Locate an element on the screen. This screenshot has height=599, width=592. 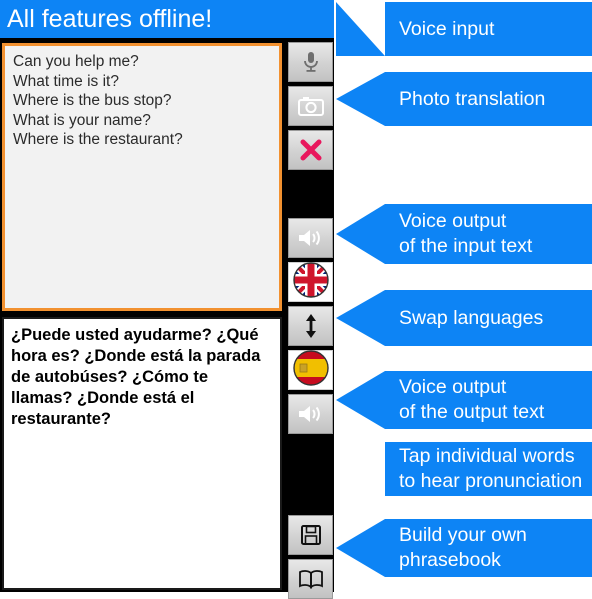
uk-flag-icon is located at coordinates (310, 282).